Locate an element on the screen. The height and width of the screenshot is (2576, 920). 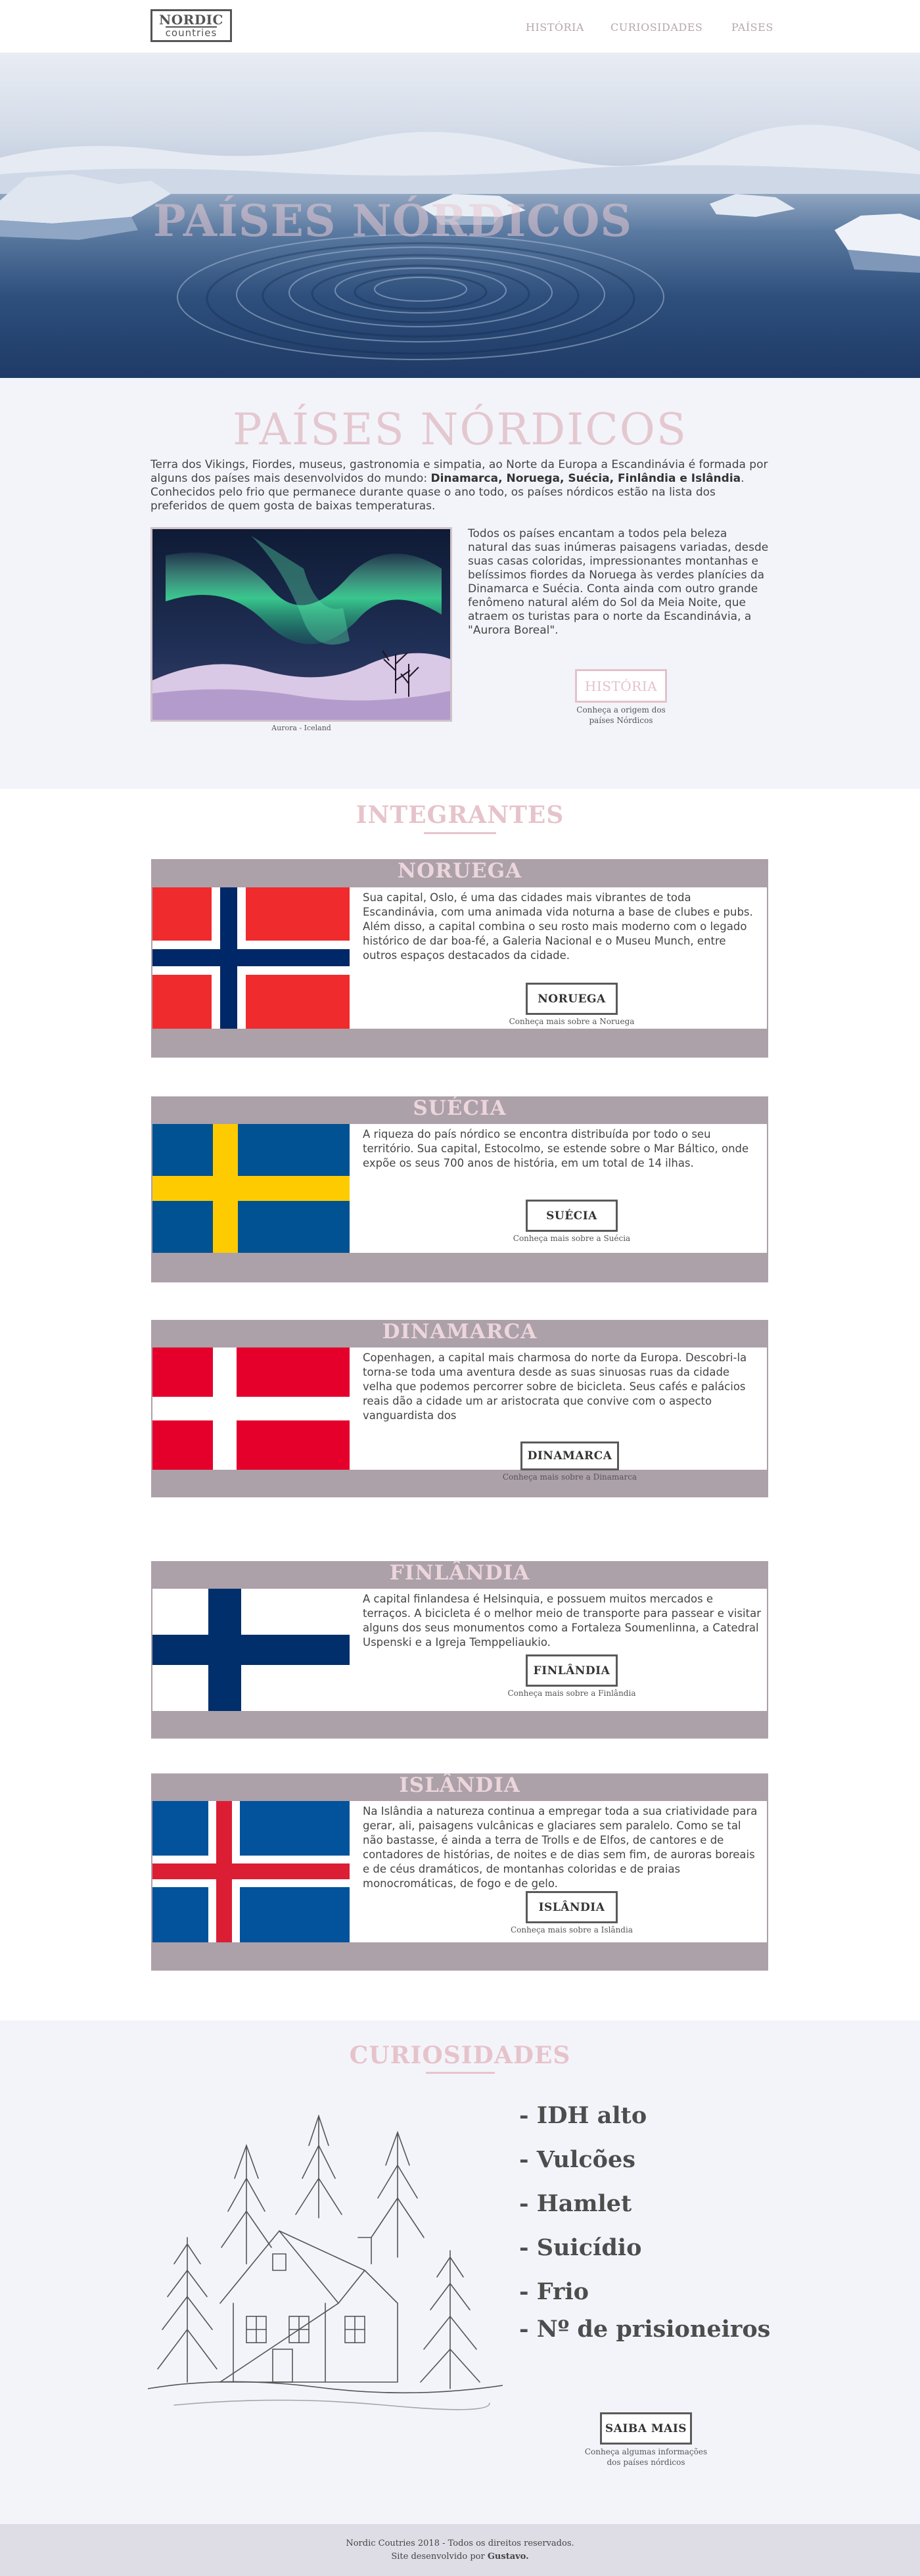
nav-link-curiosidades: CURIOSIDADES is located at coordinates (656, 27).